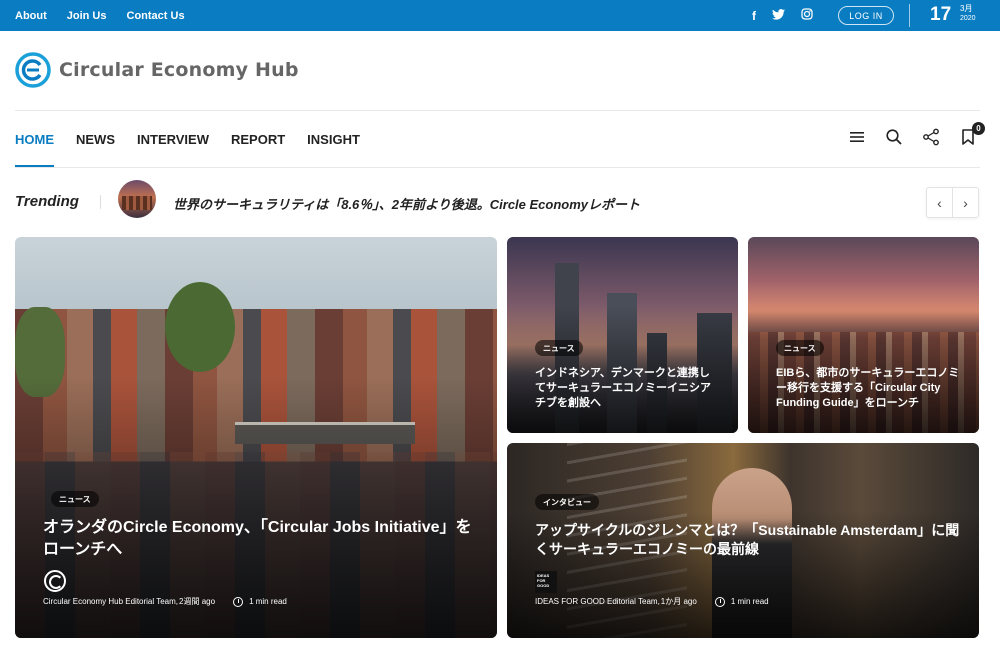 The height and width of the screenshot is (666, 1000). What do you see at coordinates (978, 128) in the screenshot?
I see `bookmark-count-badge: 0` at bounding box center [978, 128].